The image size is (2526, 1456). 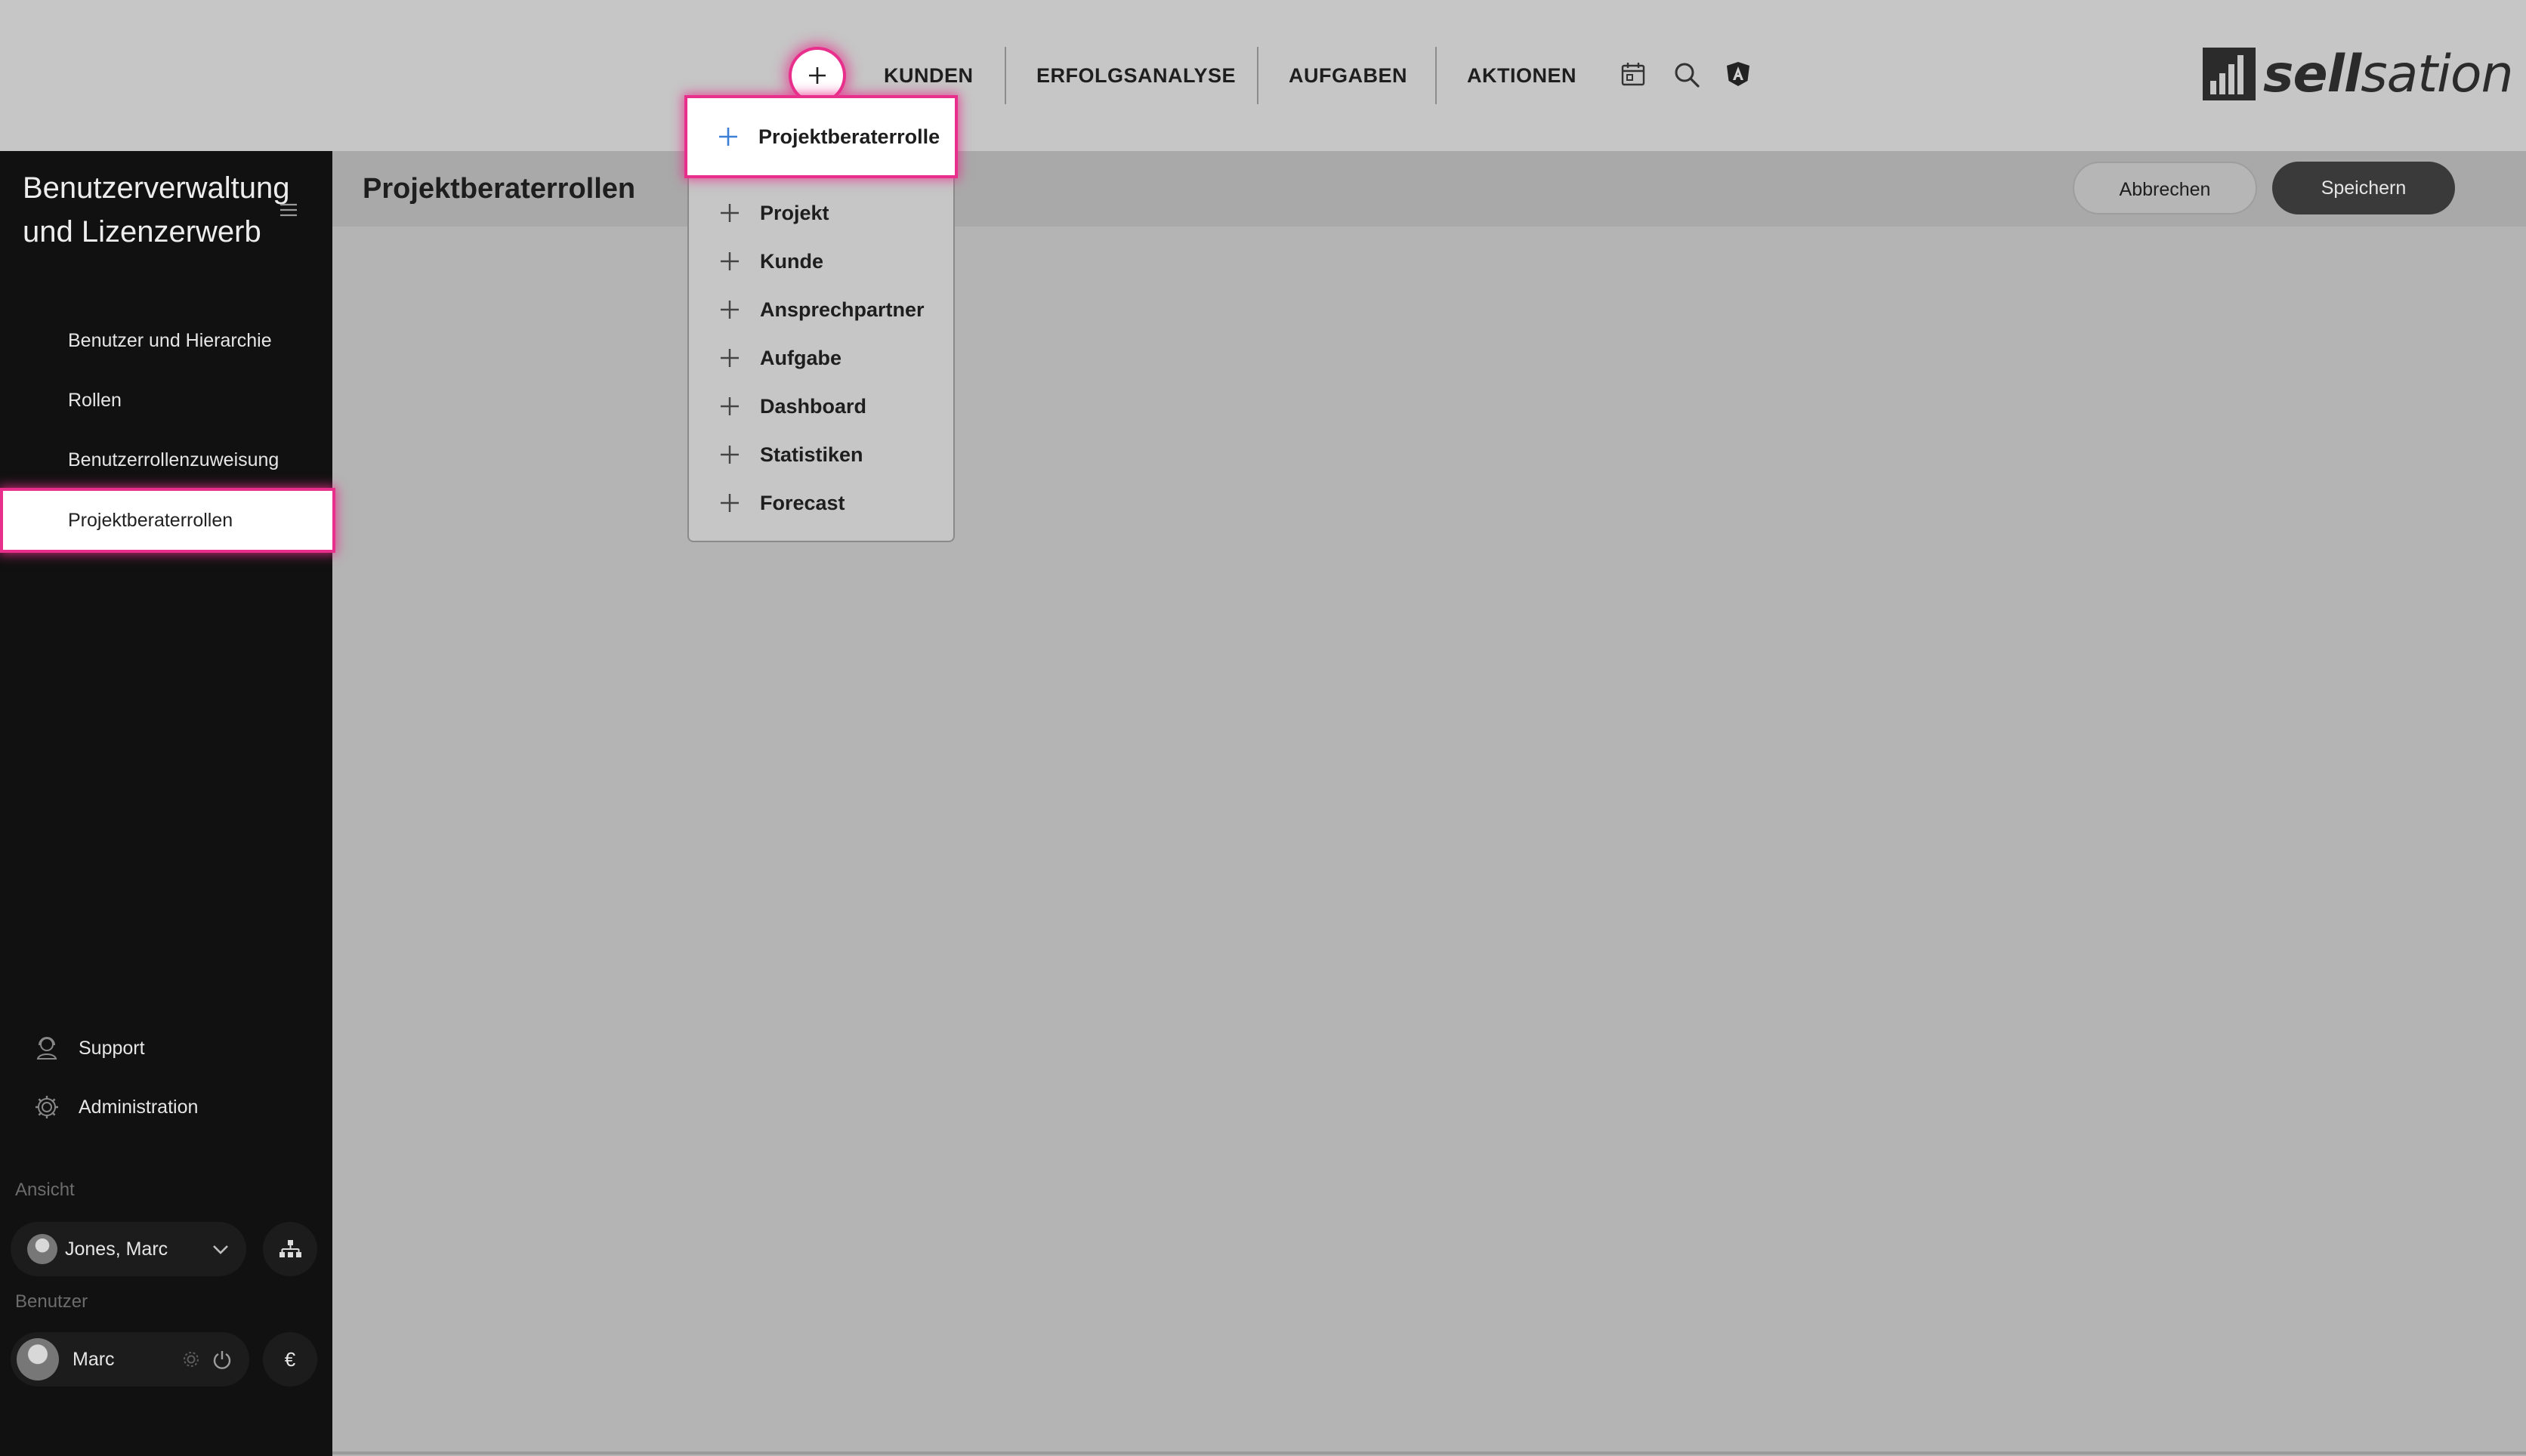 What do you see at coordinates (130, 1359) in the screenshot?
I see `benutzer-profile: Marc` at bounding box center [130, 1359].